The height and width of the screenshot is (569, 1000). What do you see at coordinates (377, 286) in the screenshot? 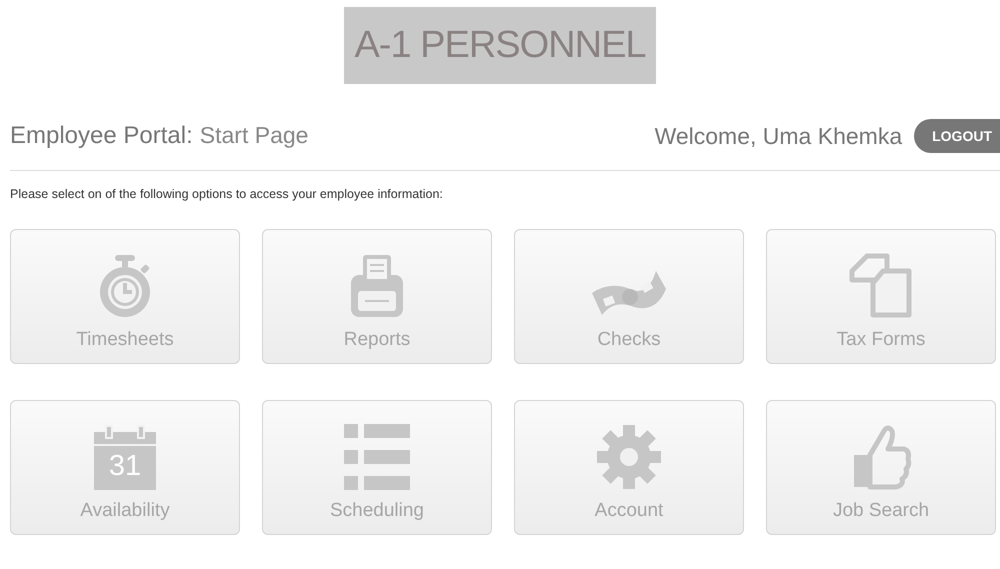
I see `printer-icon` at bounding box center [377, 286].